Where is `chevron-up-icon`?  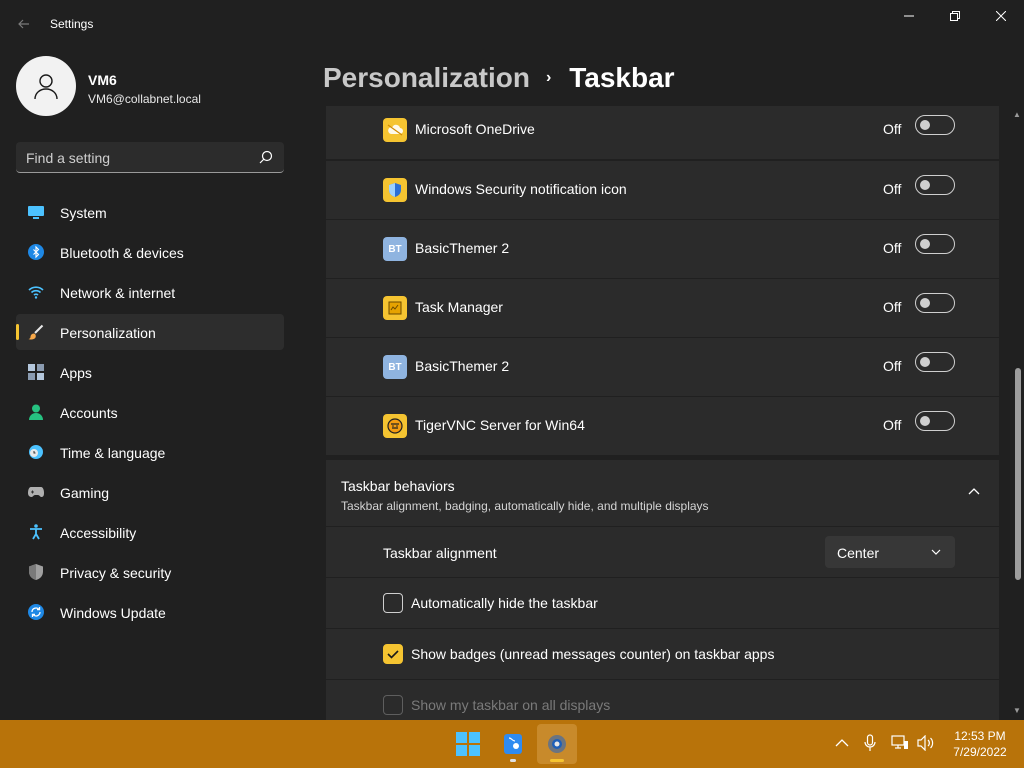
chevron-up-icon is located at coordinates (842, 743).